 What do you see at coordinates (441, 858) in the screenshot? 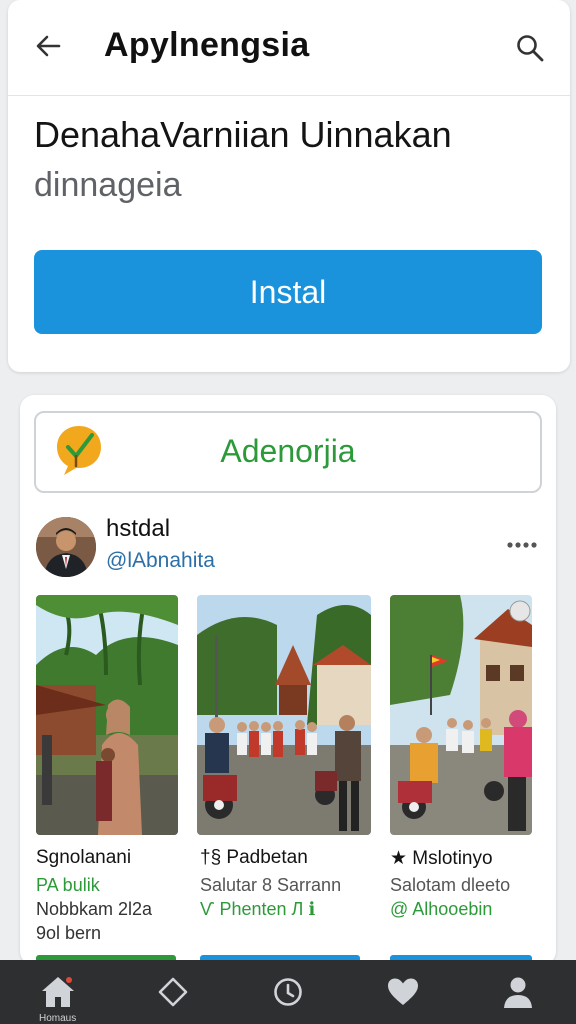
I see `tile-3-title: ★ Mslotinyo` at bounding box center [441, 858].